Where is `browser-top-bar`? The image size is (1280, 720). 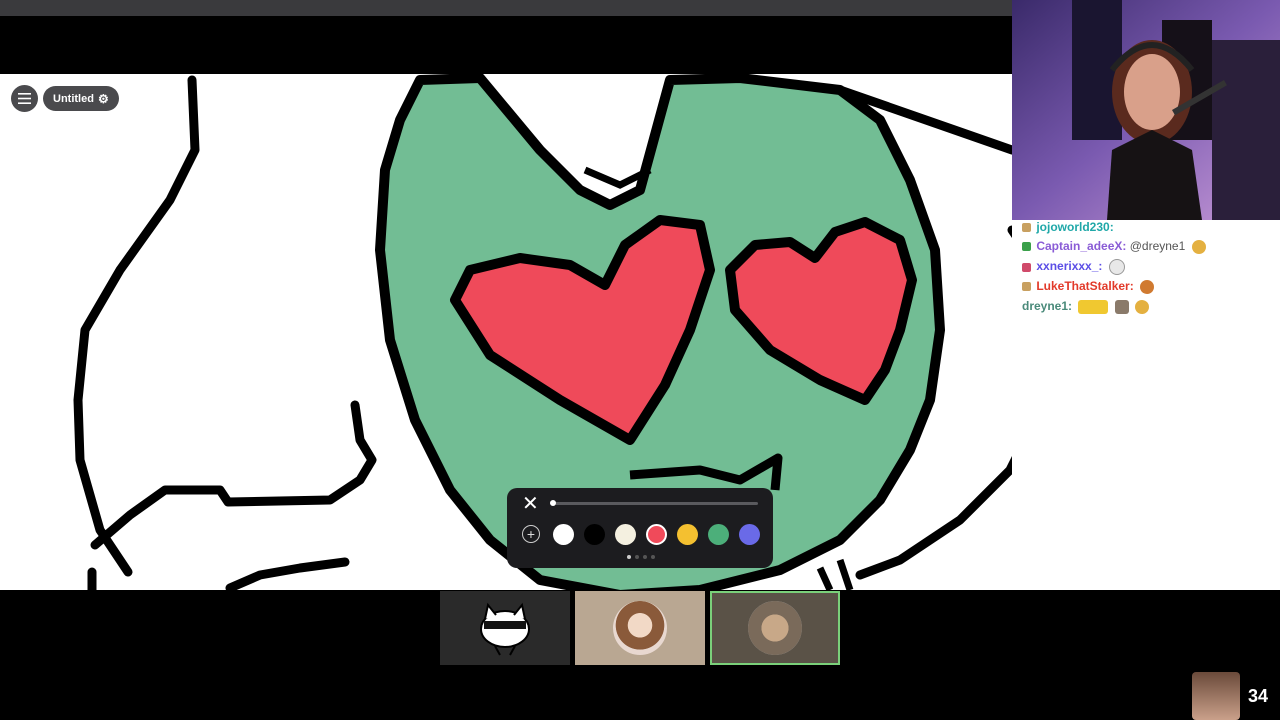
browser-top-bar is located at coordinates (506, 8).